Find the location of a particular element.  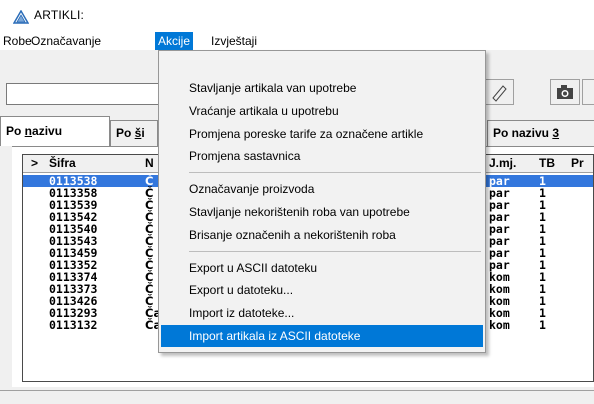

pencil-icon is located at coordinates (499, 93).